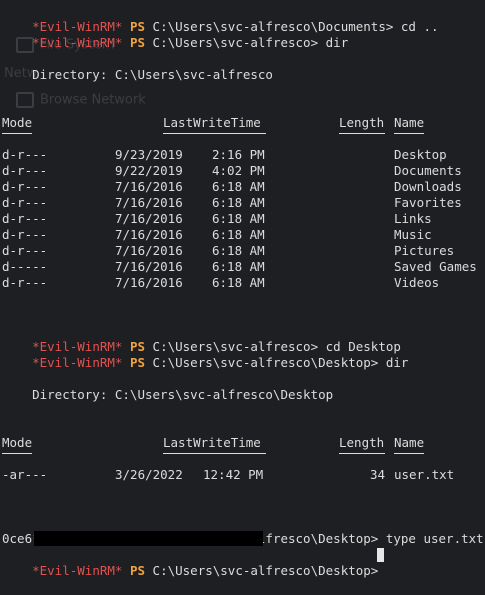 This screenshot has height=595, width=485. Describe the element at coordinates (417, 282) in the screenshot. I see `name-cell: Videos` at that location.